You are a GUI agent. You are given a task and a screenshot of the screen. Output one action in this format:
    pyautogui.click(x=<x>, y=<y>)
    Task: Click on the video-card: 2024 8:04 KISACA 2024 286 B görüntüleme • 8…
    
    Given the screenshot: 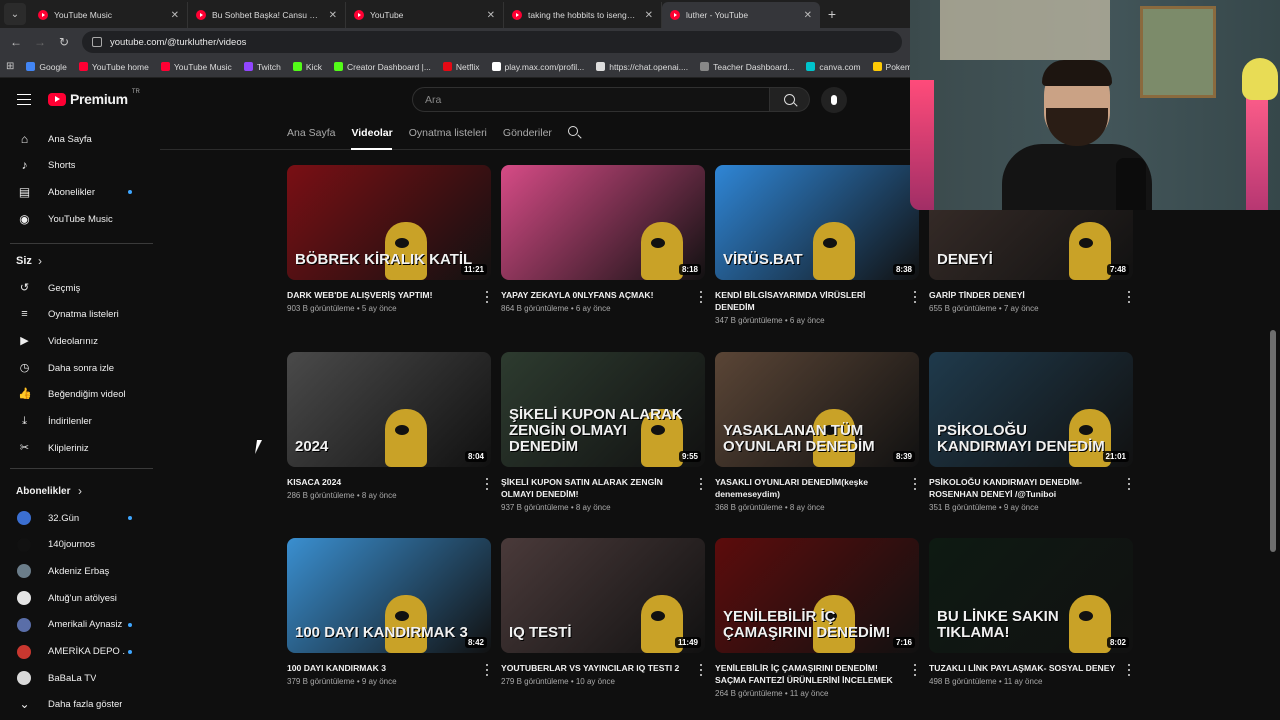 What is the action you would take?
    pyautogui.click(x=389, y=426)
    